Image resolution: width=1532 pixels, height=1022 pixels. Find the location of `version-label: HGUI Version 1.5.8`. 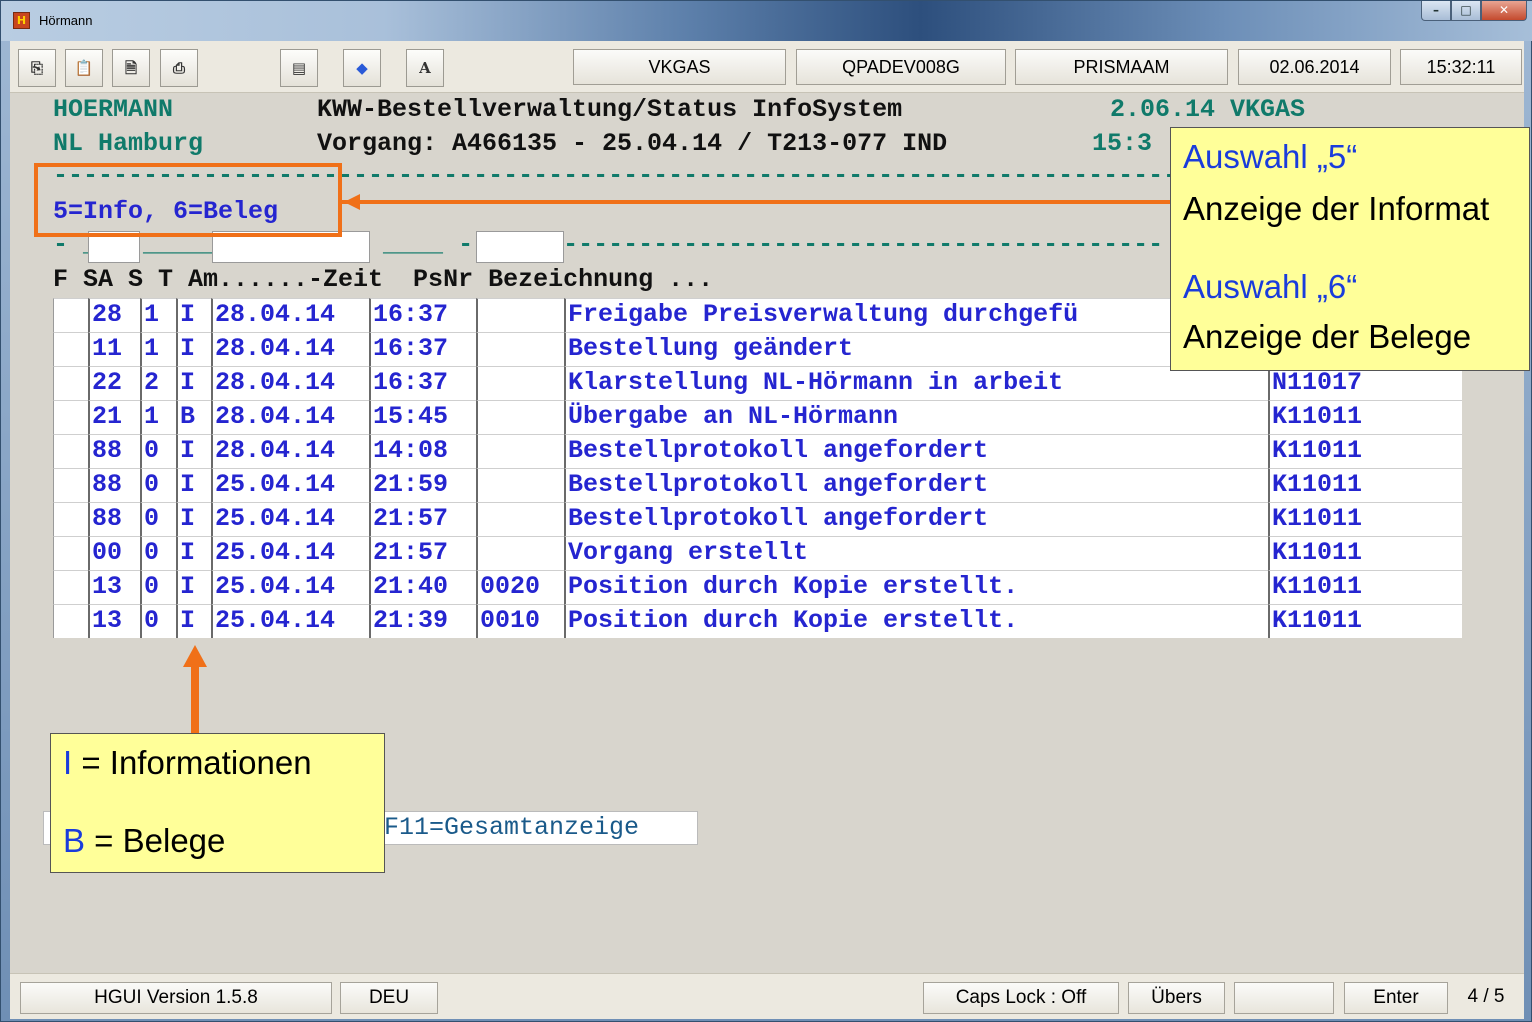

version-label: HGUI Version 1.5.8 is located at coordinates (176, 998).